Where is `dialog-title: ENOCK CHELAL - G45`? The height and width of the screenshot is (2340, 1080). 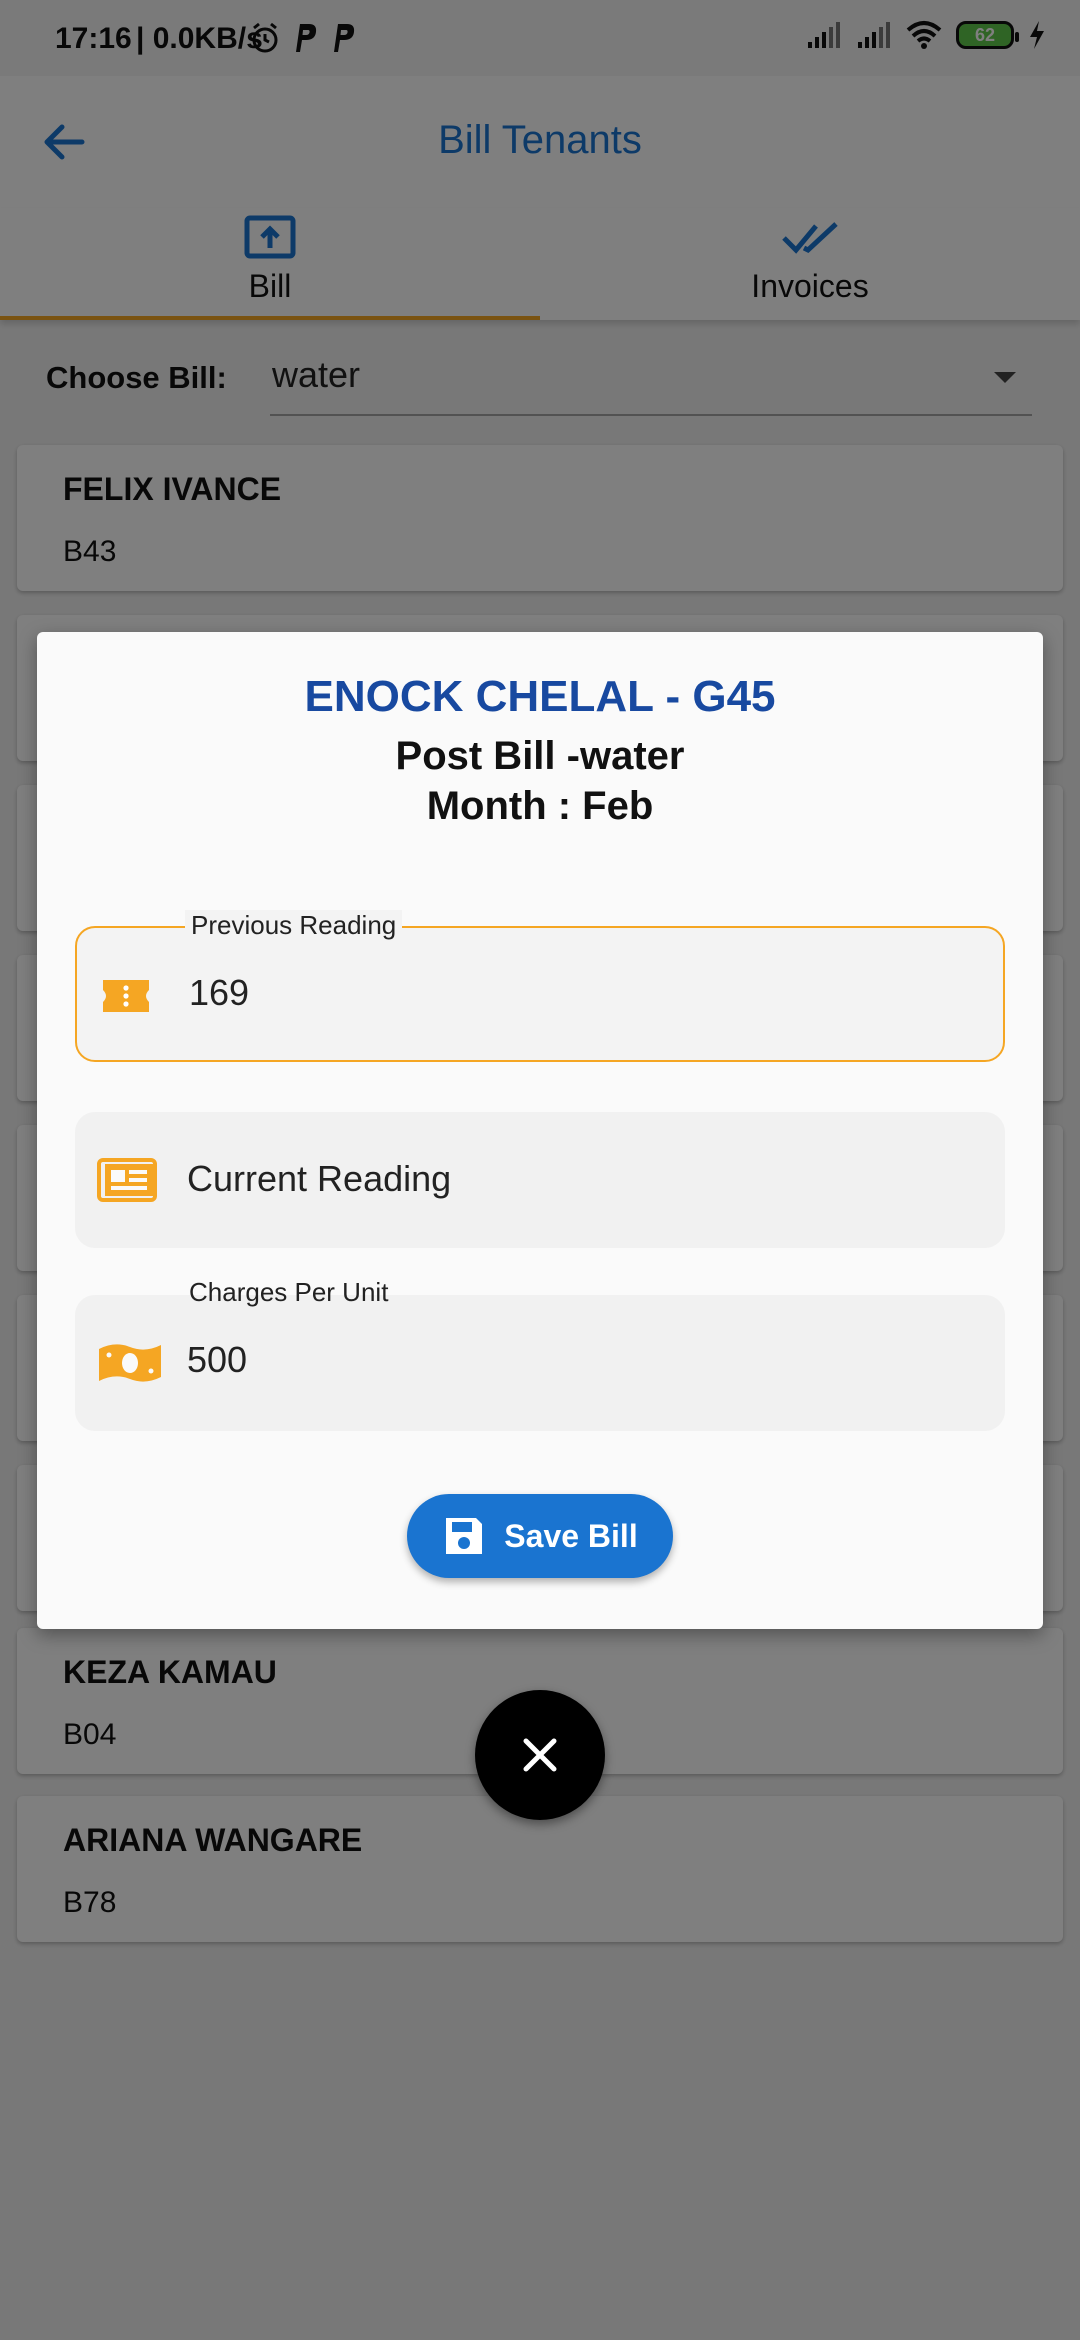
dialog-title: ENOCK CHELAL - G45 is located at coordinates (540, 696).